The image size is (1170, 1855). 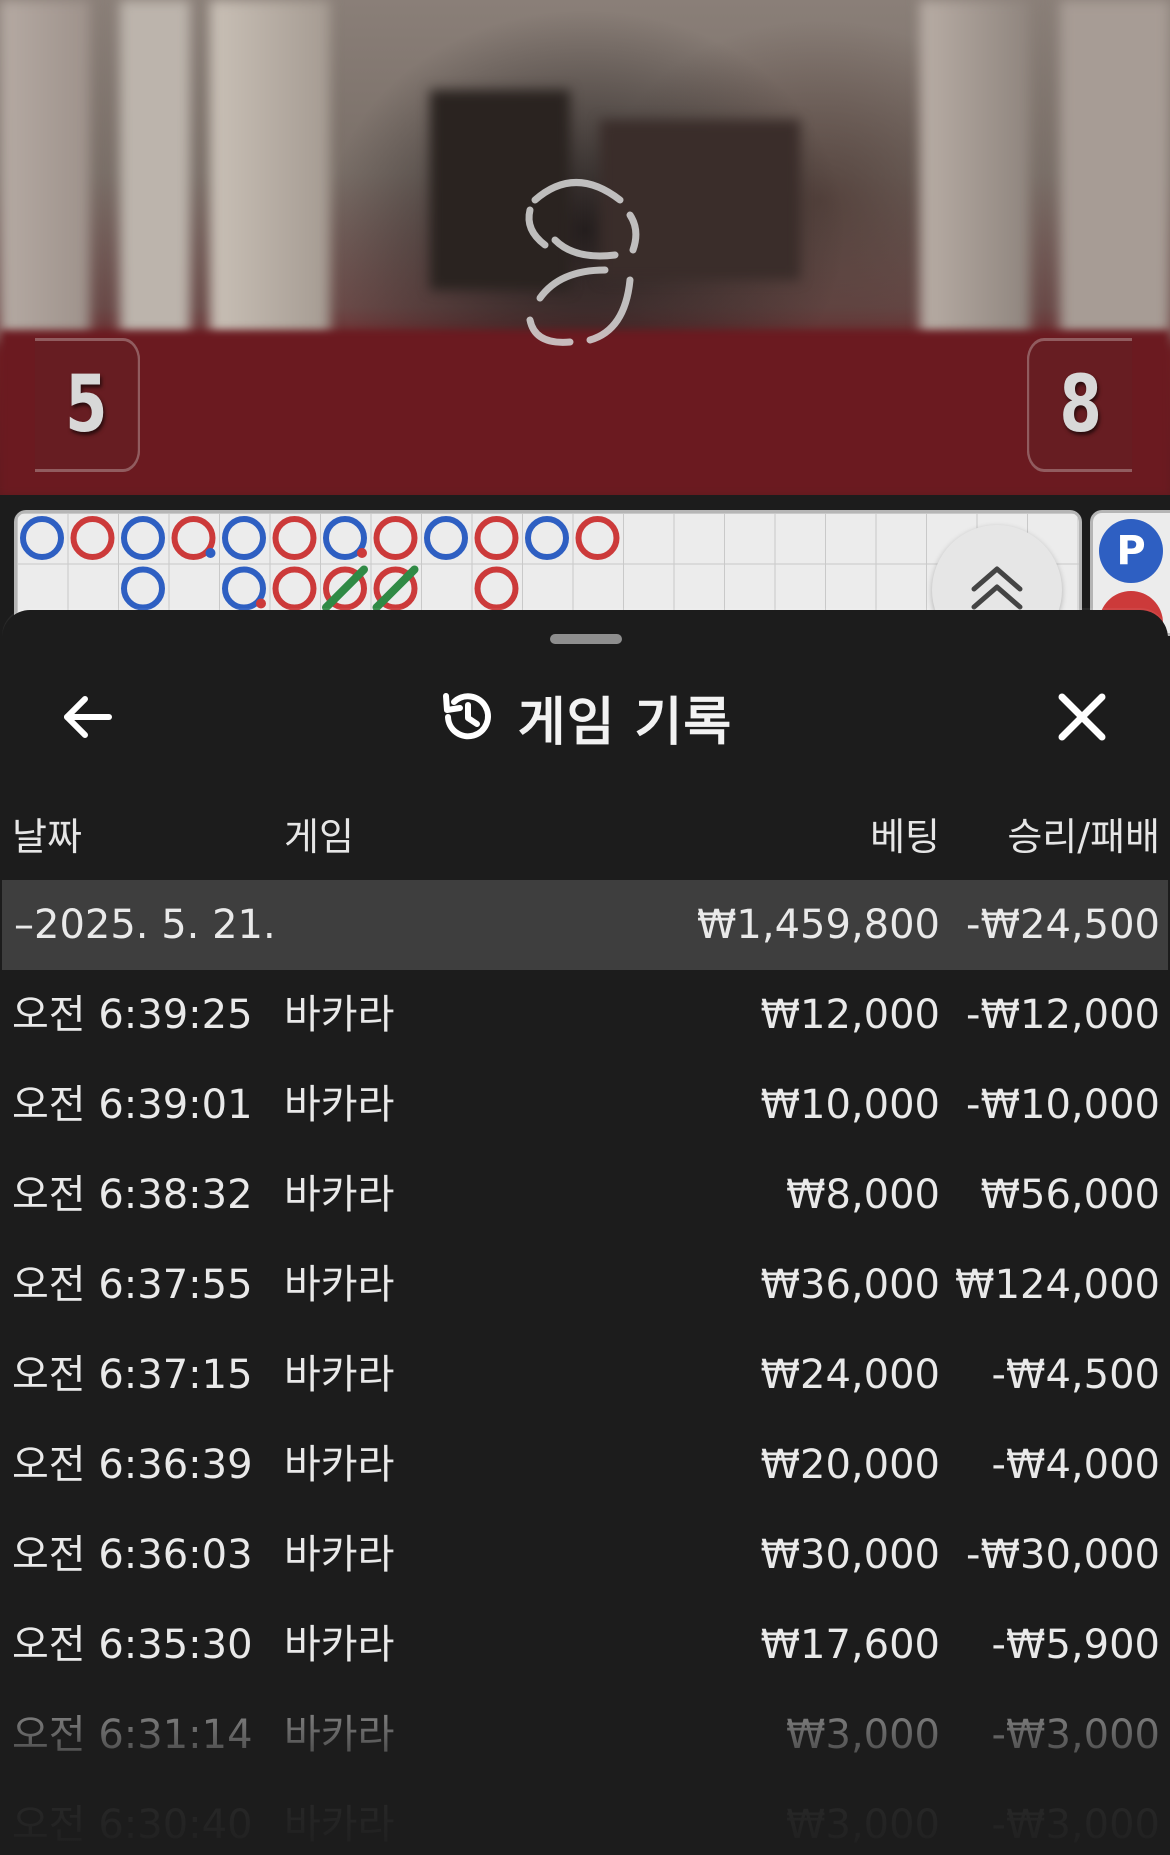 I want to click on row-bet: ₩20,000, so click(x=850, y=1465).